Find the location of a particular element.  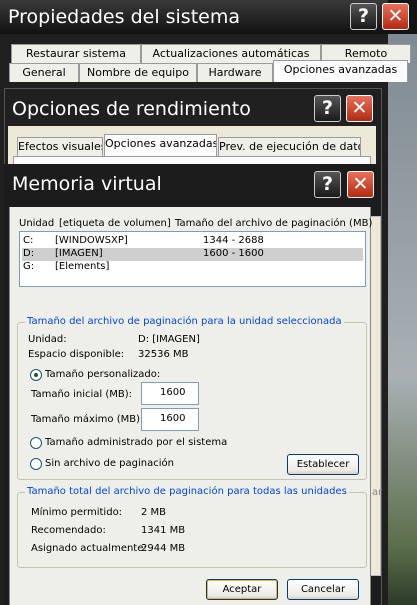

perf-close-button: ✕ is located at coordinates (359, 108).